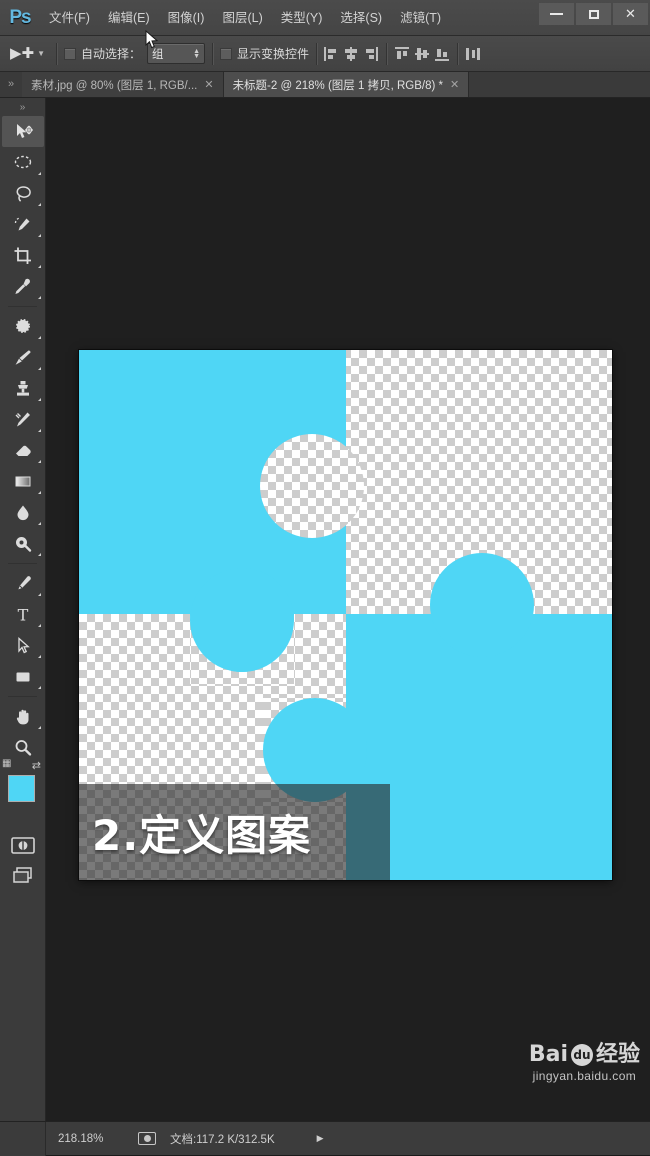 Image resolution: width=650 pixels, height=1156 pixels. I want to click on screen-mode-button, so click(23, 875).